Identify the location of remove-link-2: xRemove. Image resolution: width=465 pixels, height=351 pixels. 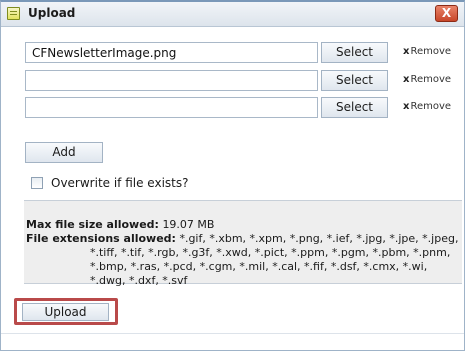
(427, 79).